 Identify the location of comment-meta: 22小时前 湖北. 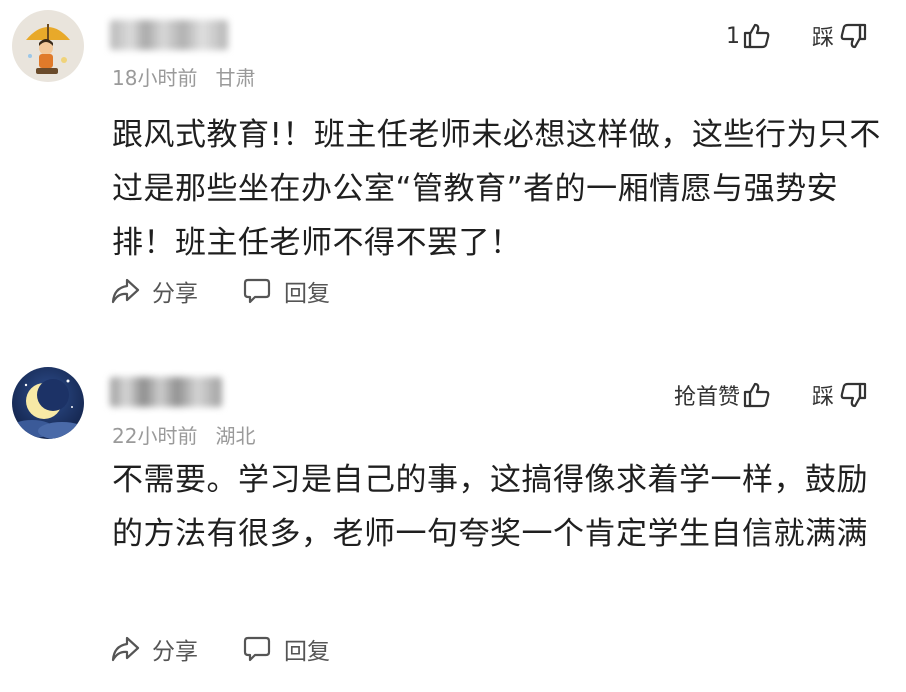
(183, 434).